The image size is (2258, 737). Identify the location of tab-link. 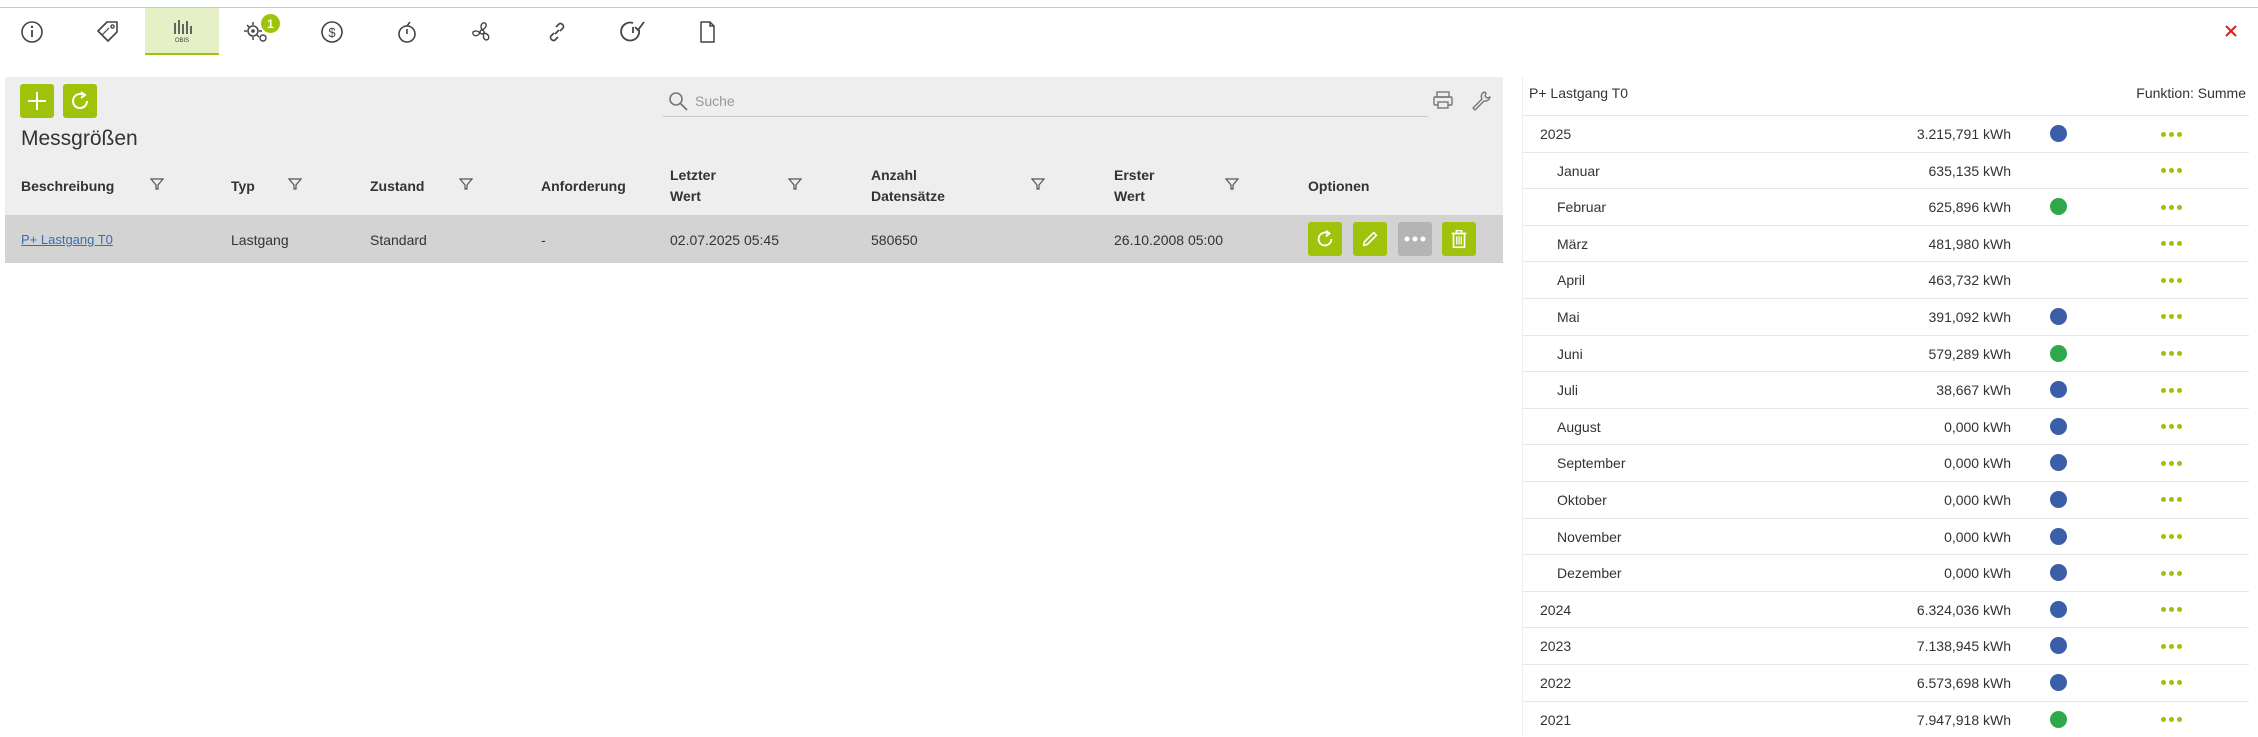
(557, 31).